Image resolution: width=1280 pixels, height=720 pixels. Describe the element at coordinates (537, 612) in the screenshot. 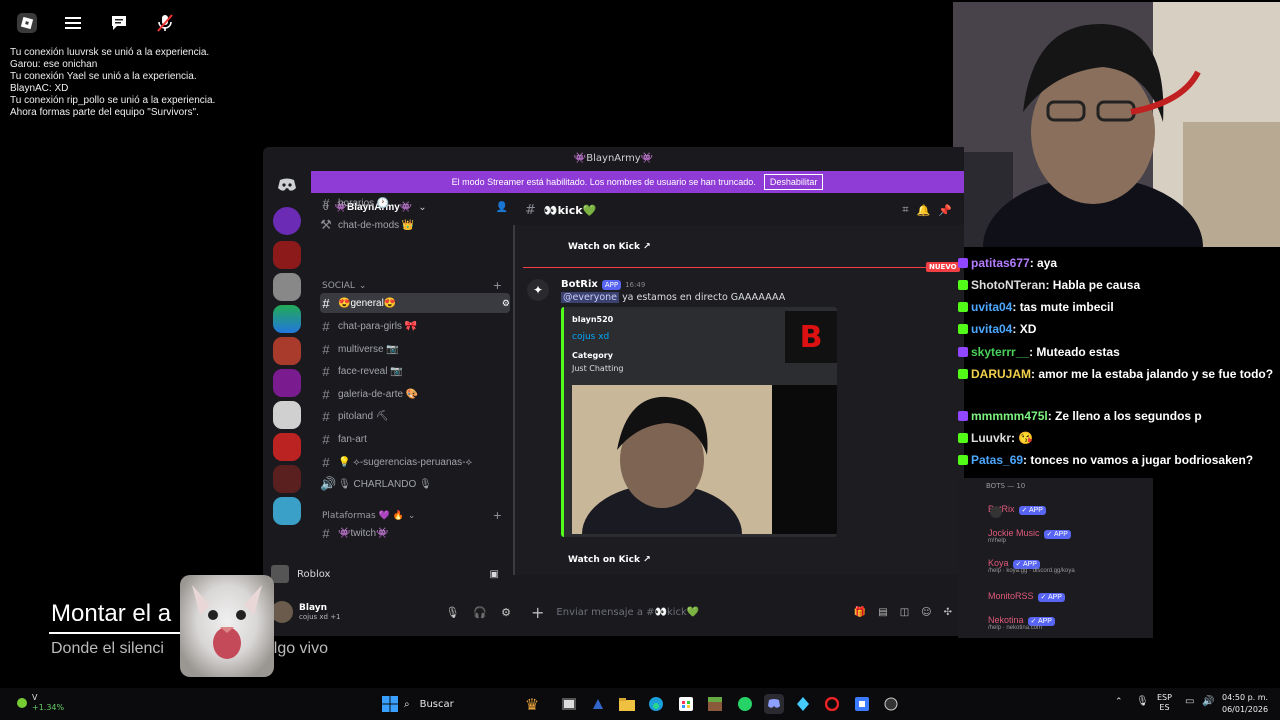

I see `add-attachment-icon: +` at that location.